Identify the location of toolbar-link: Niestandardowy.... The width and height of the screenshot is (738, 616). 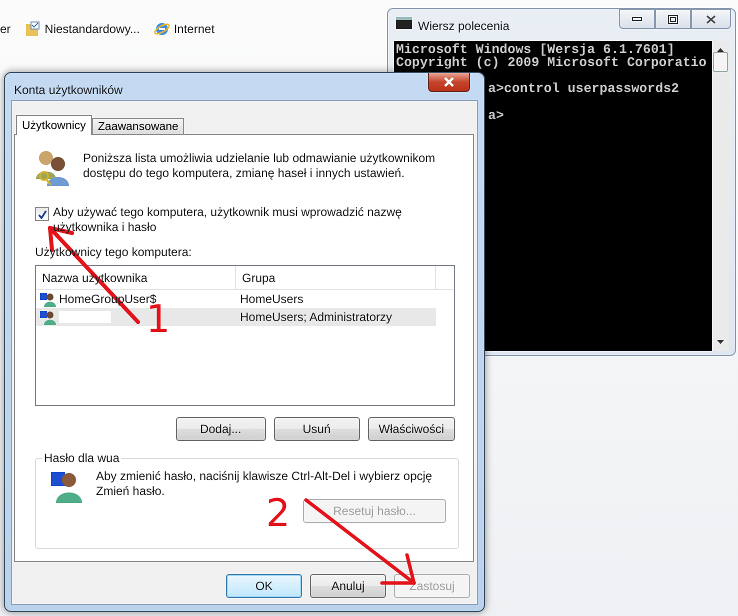
(92, 29).